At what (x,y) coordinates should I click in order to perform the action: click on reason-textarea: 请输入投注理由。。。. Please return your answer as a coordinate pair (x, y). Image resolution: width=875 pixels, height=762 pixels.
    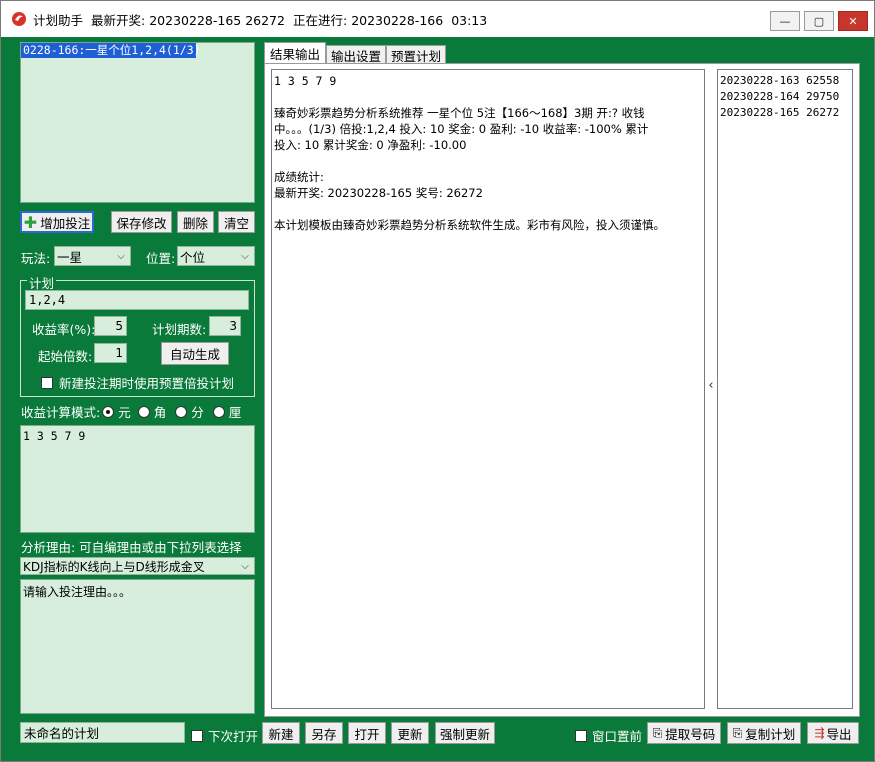
    Looking at the image, I should click on (137, 646).